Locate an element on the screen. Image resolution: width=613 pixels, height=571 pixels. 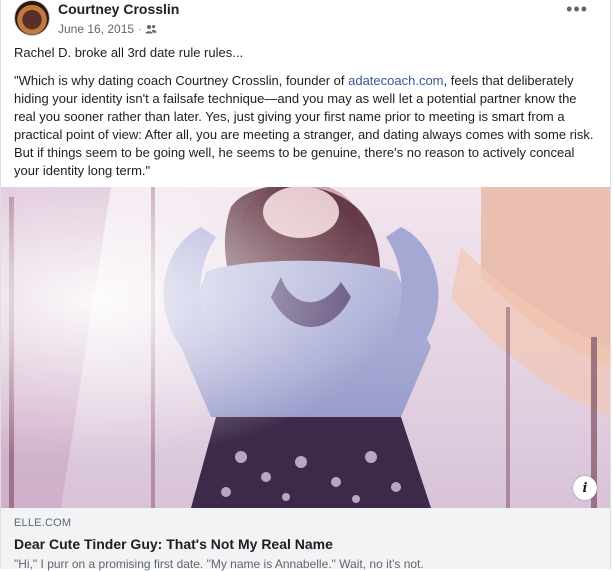
post-date: June 16, 2015 is located at coordinates (96, 29).